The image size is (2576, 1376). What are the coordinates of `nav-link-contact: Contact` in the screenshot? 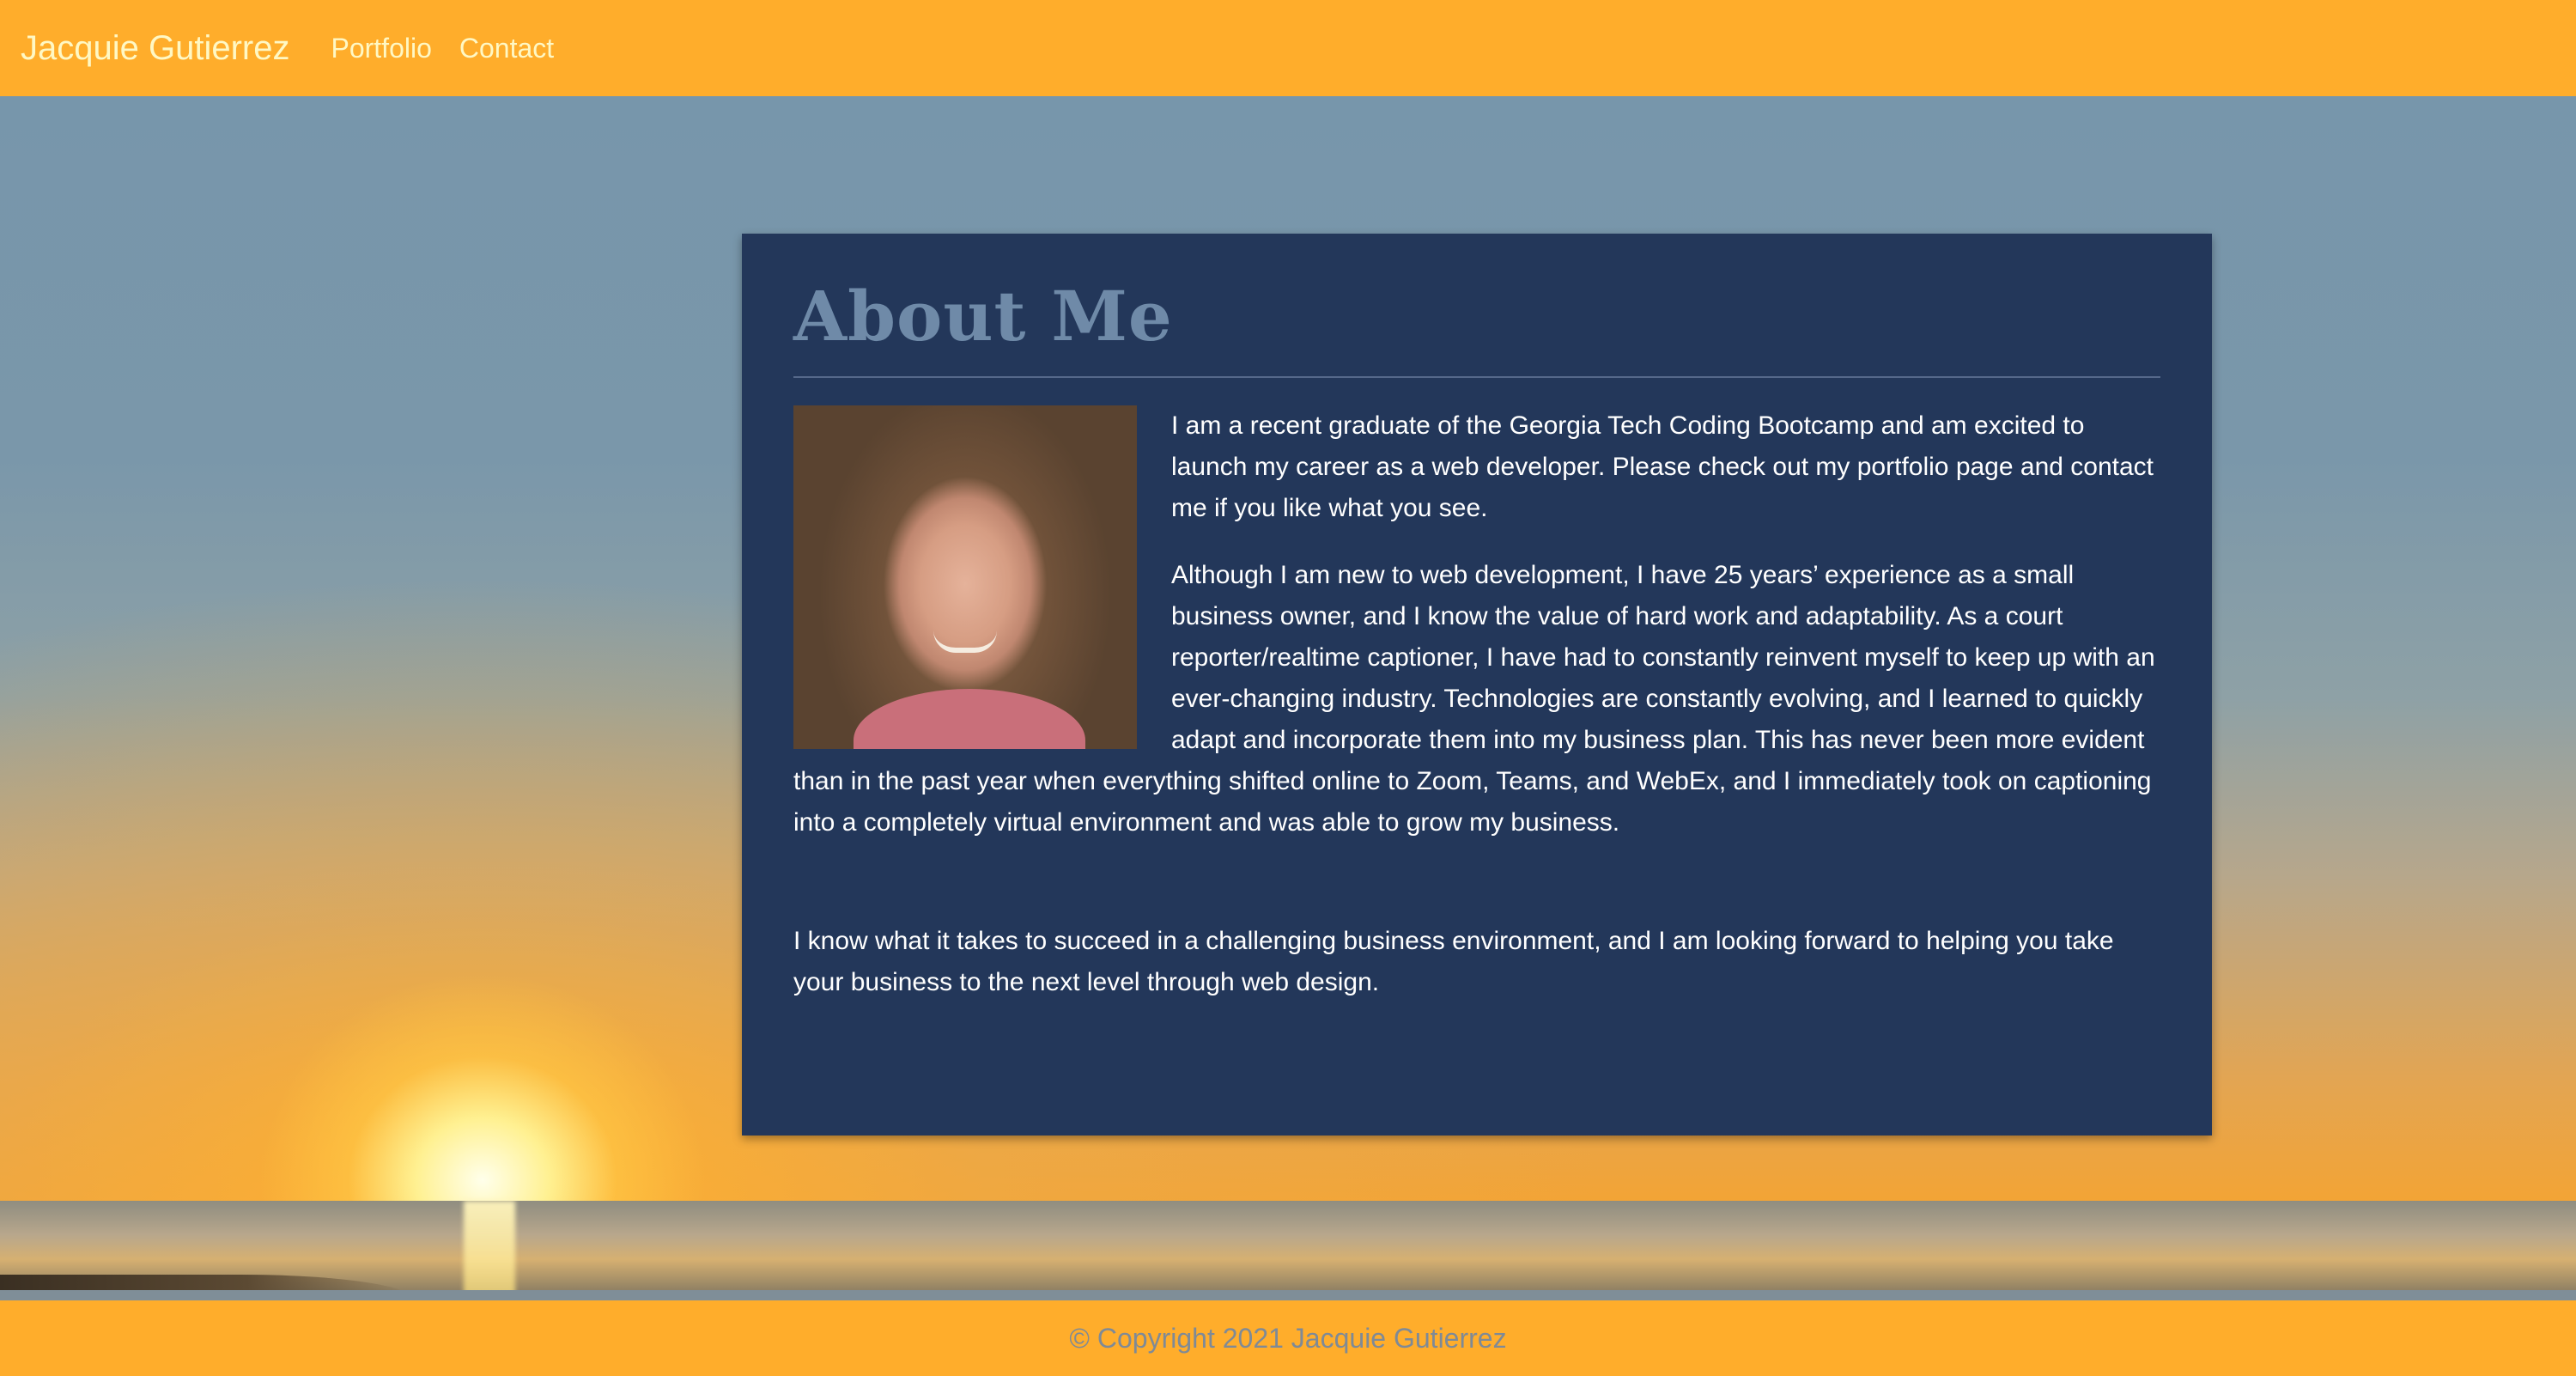 It's located at (507, 48).